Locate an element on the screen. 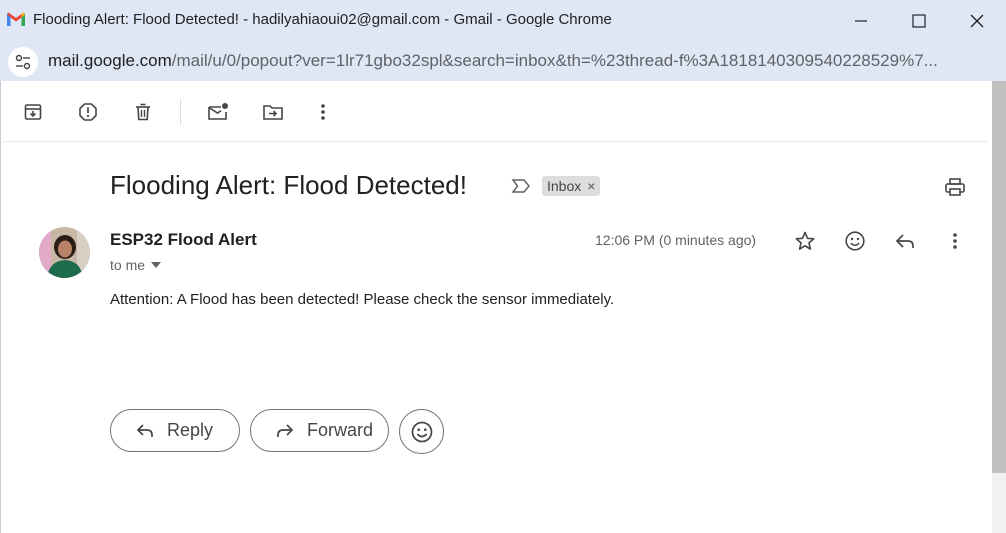 Image resolution: width=1006 pixels, height=533 pixels. report-spam-button is located at coordinates (88, 112).